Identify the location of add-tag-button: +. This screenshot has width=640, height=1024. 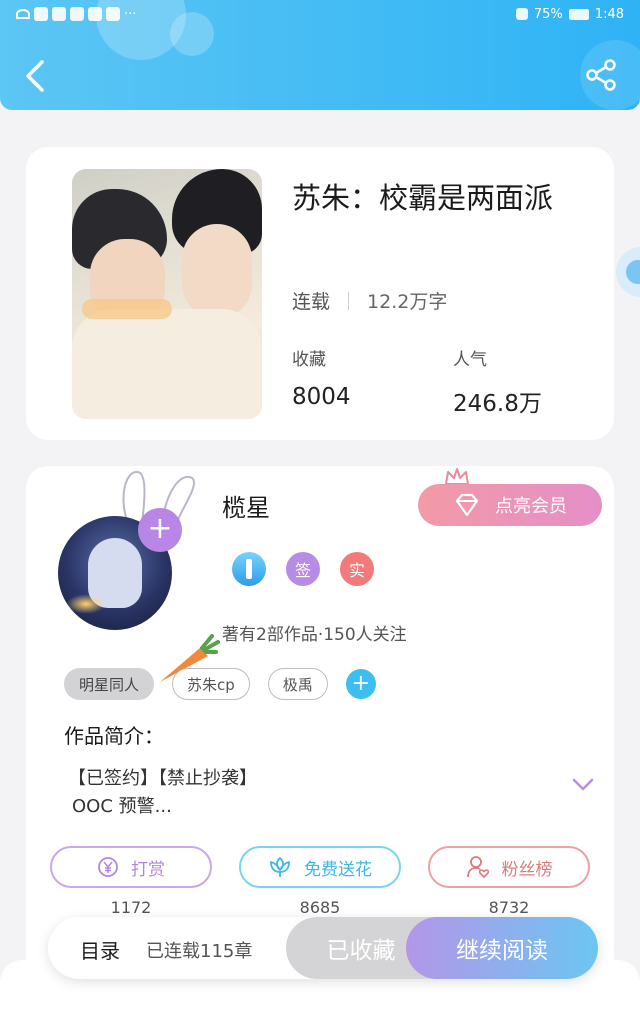
(360, 684).